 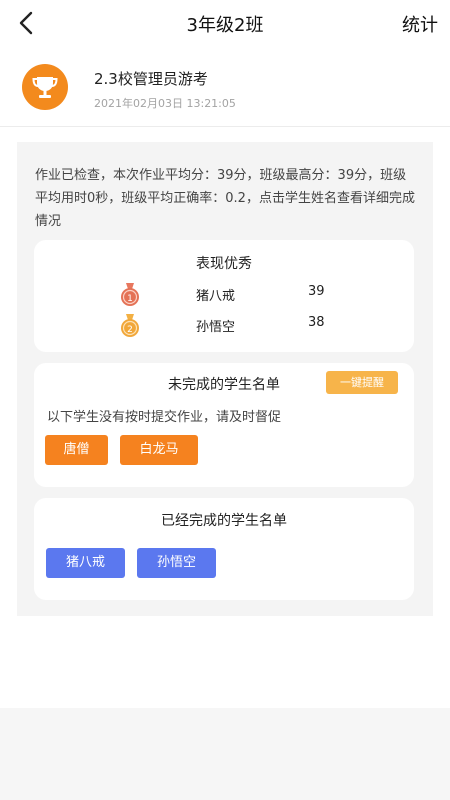 I want to click on svg-text: 1, so click(x=130, y=299).